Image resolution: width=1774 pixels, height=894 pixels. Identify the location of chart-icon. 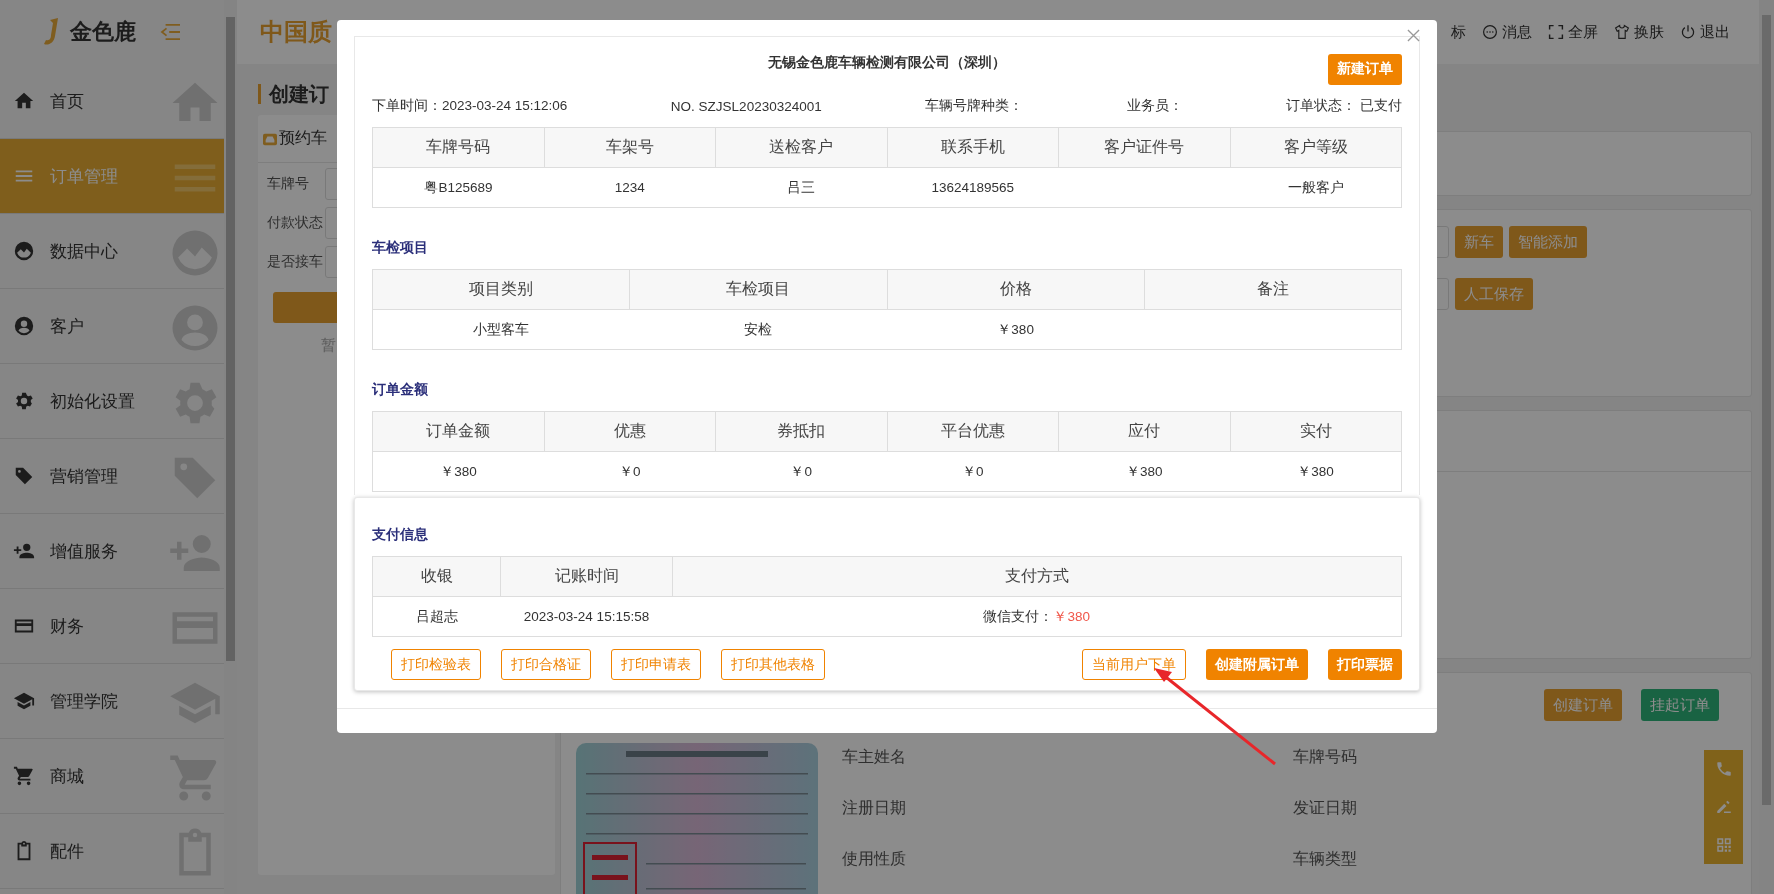
(24, 251).